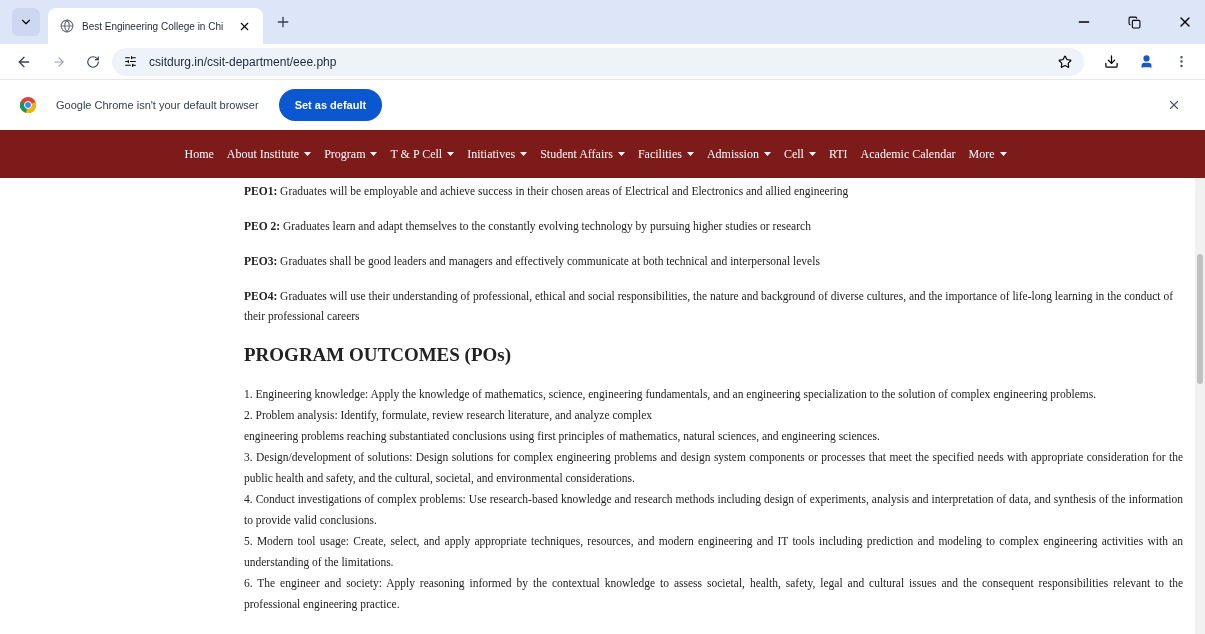 The image size is (1205, 634). I want to click on outcome-text: 3. Design/development of solutions: Design solutions for complex engineering problems and design system components or processes that meet the specified needs with appropriate consideration for the public health and safety, and the cultural, societal, and environmental considerations., so click(713, 468).